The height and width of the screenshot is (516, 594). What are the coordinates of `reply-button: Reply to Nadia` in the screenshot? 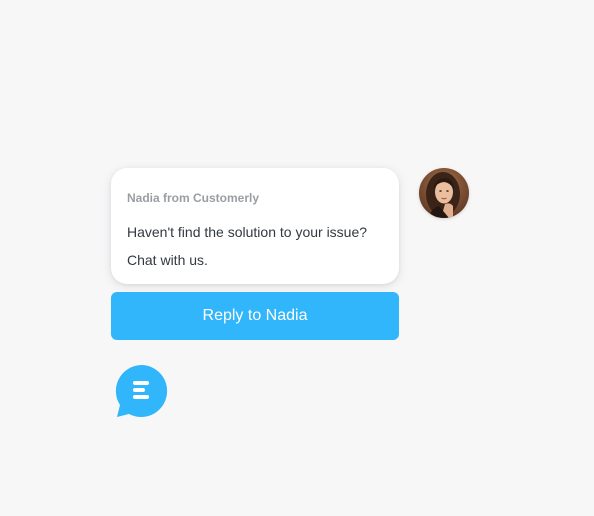 It's located at (255, 316).